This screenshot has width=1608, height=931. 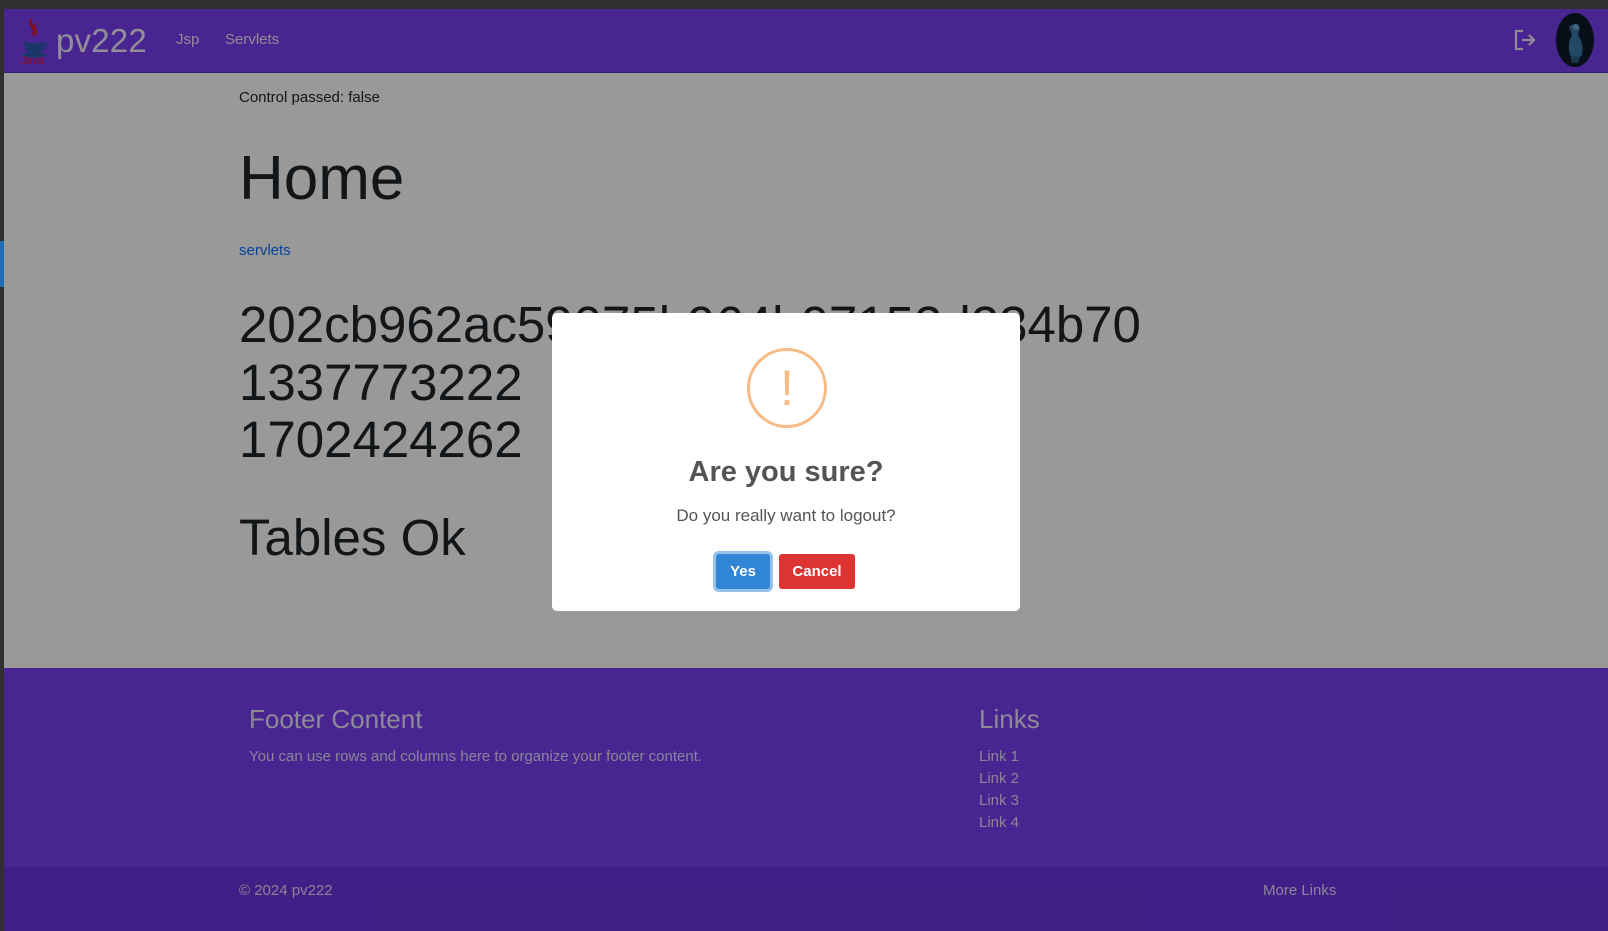 I want to click on warning-icon: !, so click(x=787, y=388).